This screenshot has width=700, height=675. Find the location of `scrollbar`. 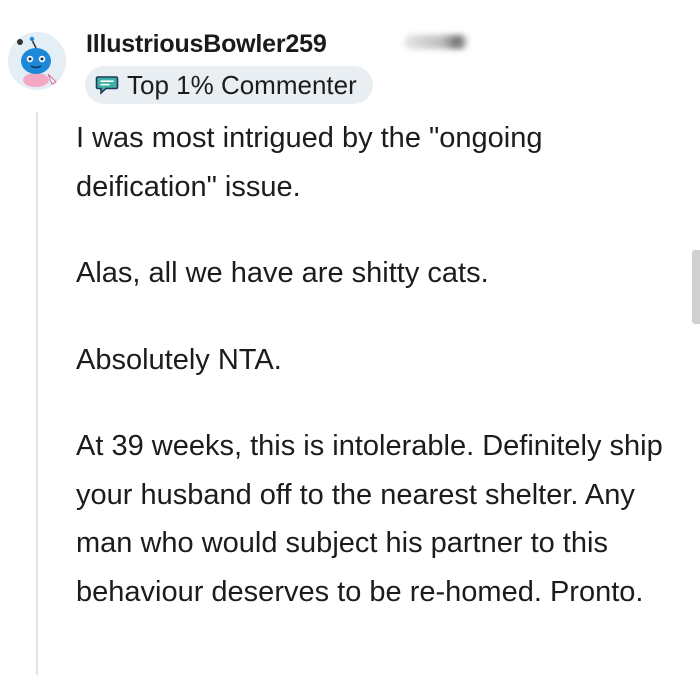

scrollbar is located at coordinates (696, 287).